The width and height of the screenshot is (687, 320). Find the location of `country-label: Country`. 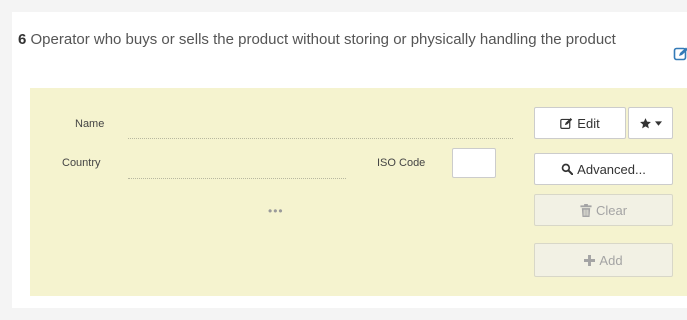

country-label: Country is located at coordinates (81, 163).